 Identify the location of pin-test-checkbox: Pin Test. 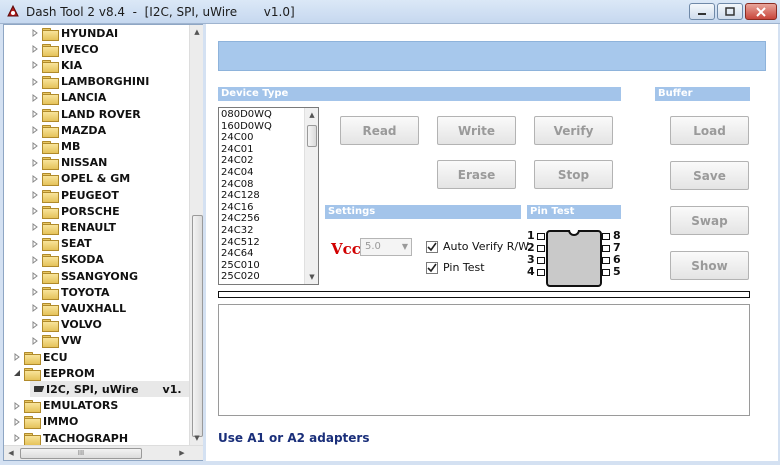
(455, 267).